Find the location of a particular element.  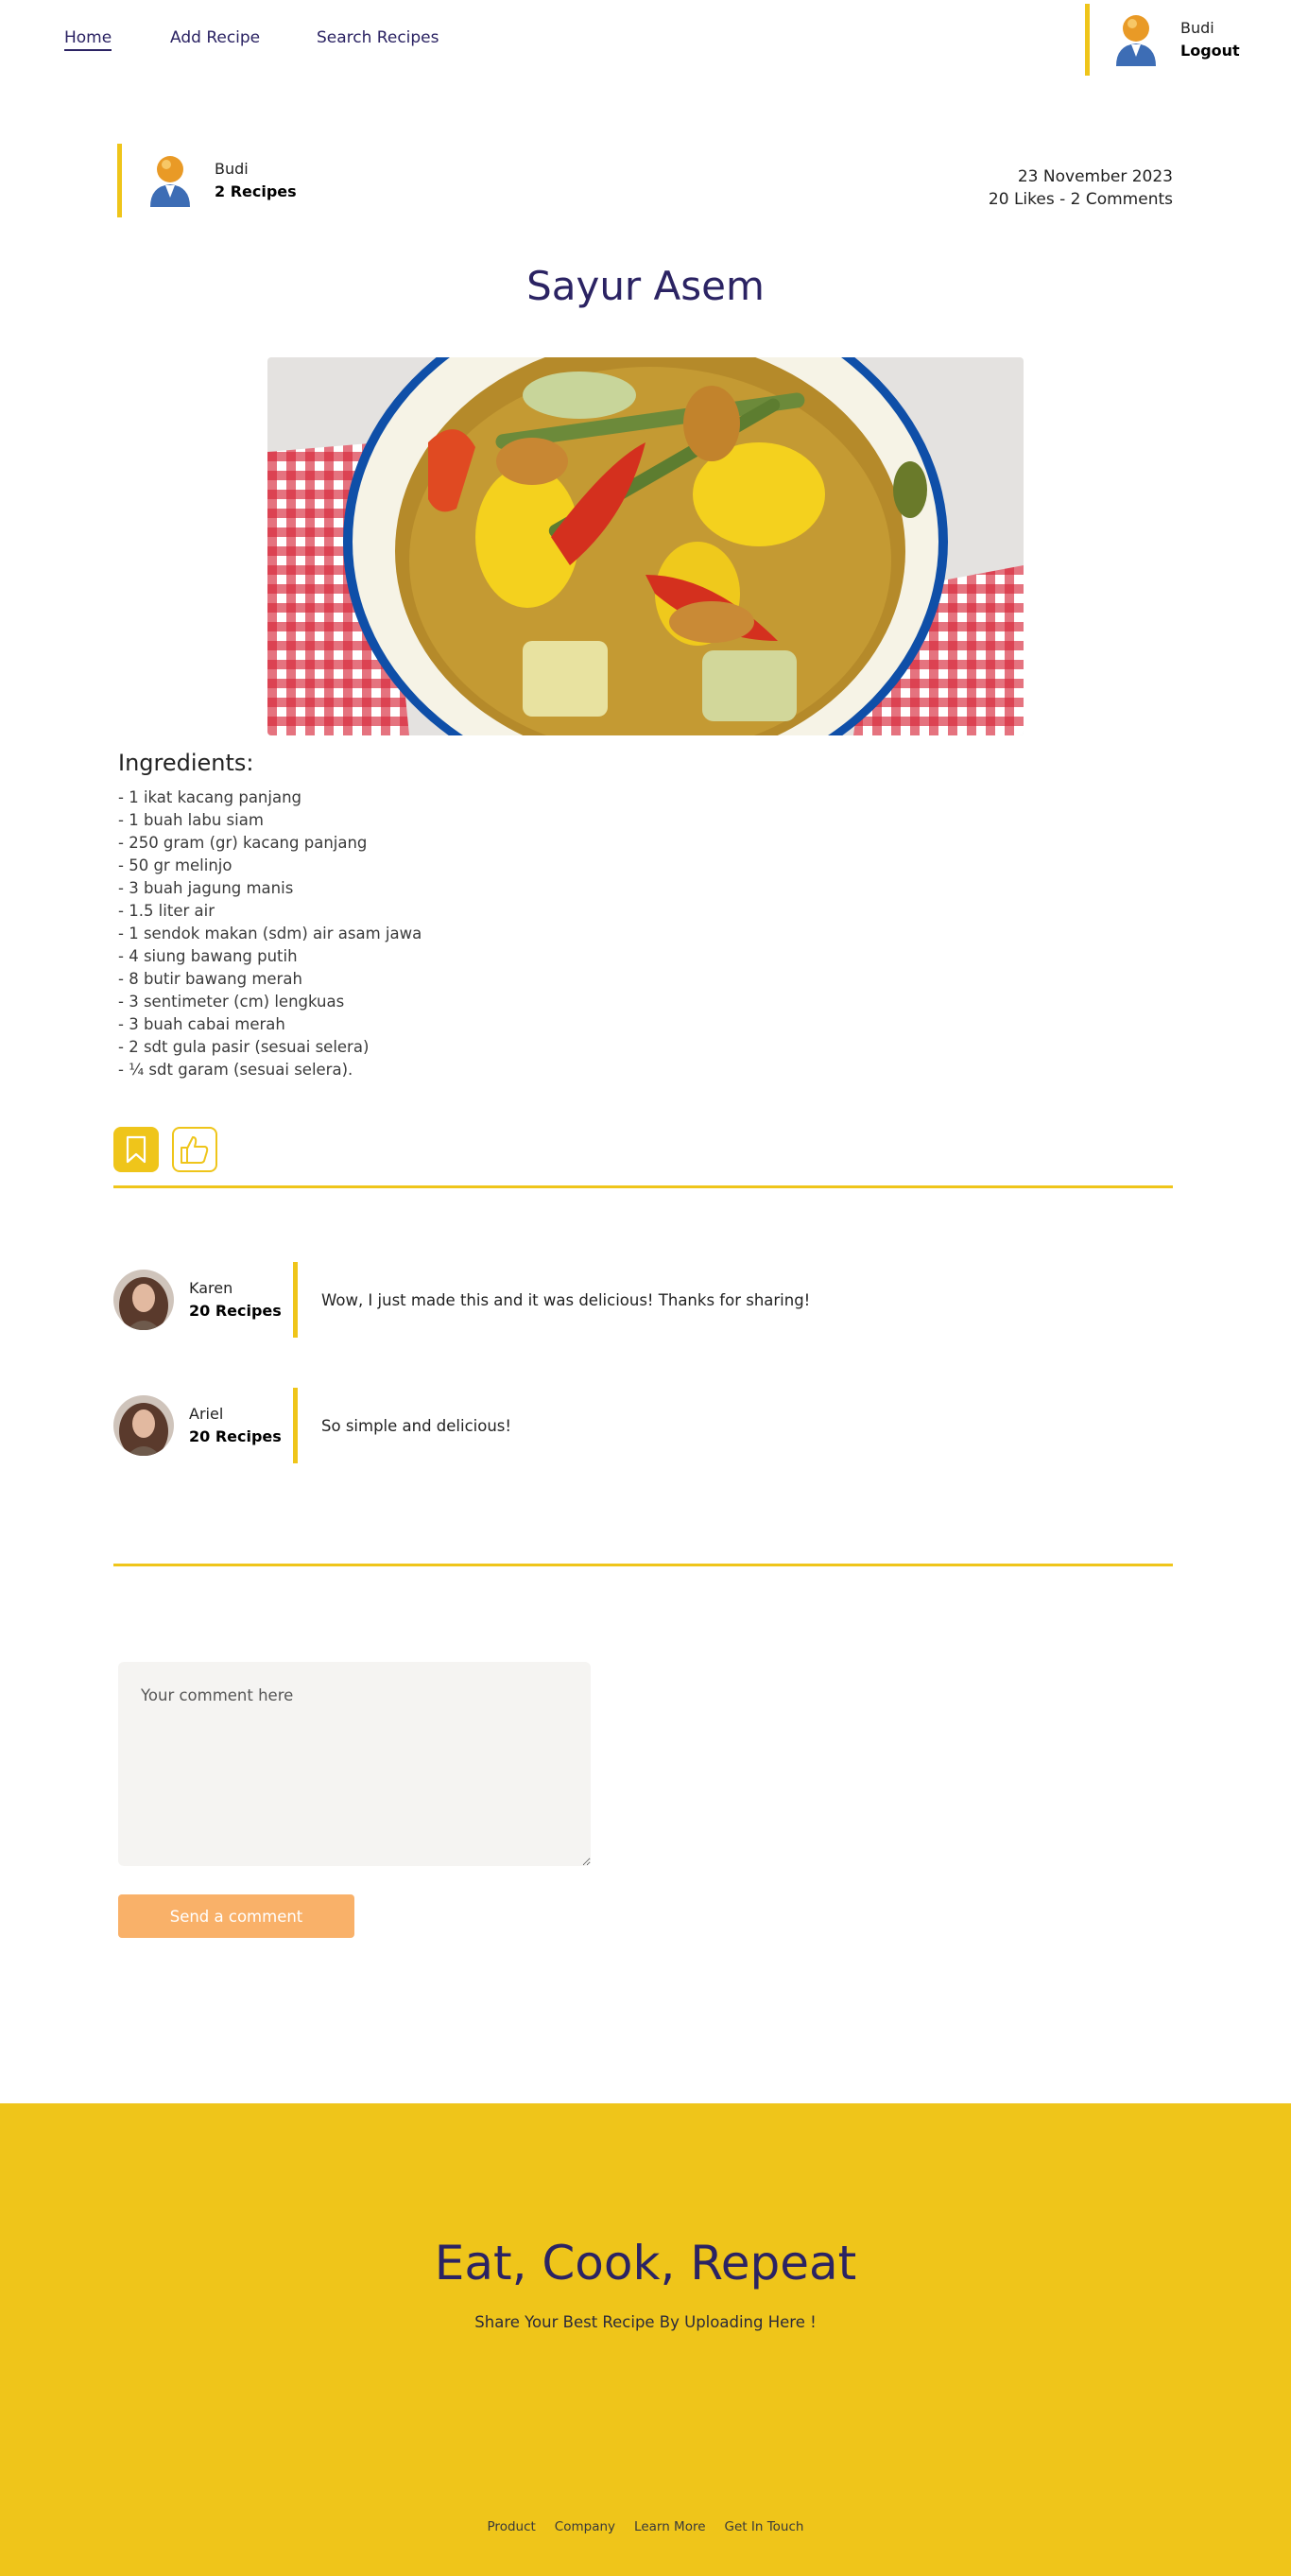

footer-link-get-in-touch: Get In Touch is located at coordinates (764, 2526).